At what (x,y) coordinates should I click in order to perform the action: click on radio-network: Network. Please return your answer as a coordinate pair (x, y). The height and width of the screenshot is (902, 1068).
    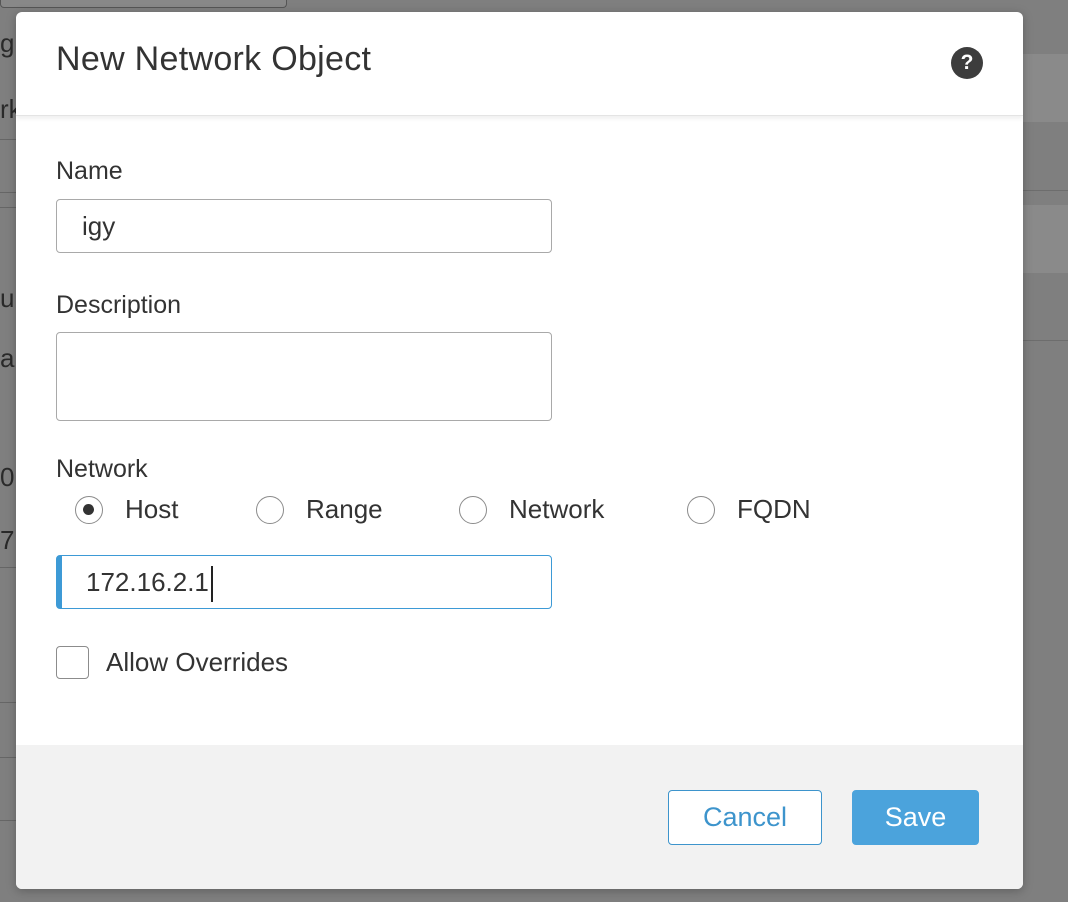
    Looking at the image, I should click on (531, 509).